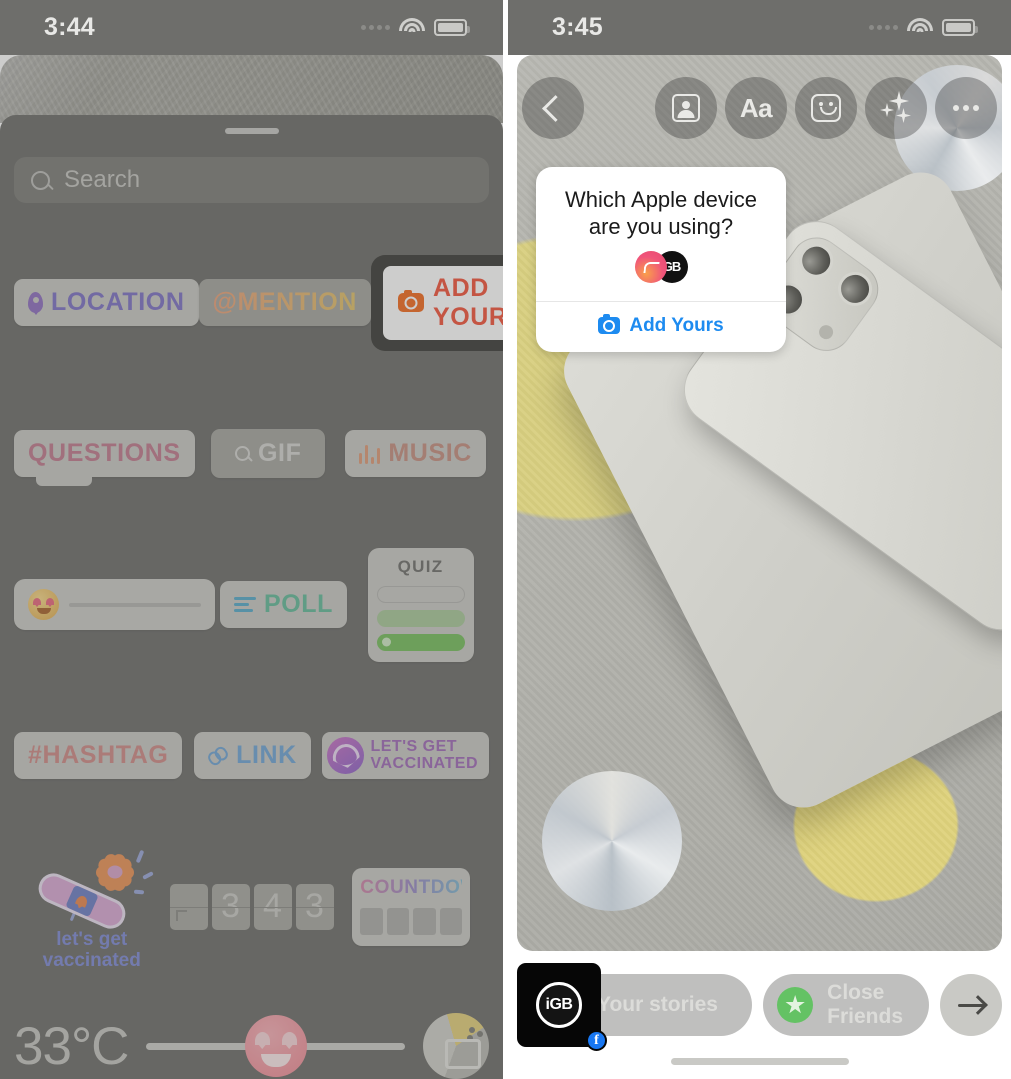  I want to click on sticker-row-2: QUESTIONS GIF MUSIC, so click(251, 453).